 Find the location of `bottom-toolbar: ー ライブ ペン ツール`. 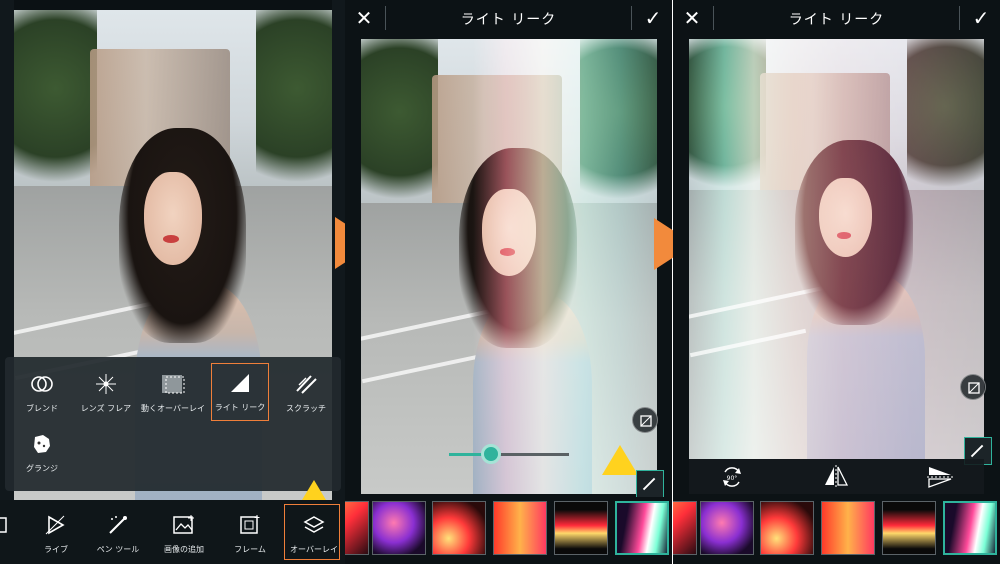

bottom-toolbar: ー ライブ ペン ツール is located at coordinates (172, 532).